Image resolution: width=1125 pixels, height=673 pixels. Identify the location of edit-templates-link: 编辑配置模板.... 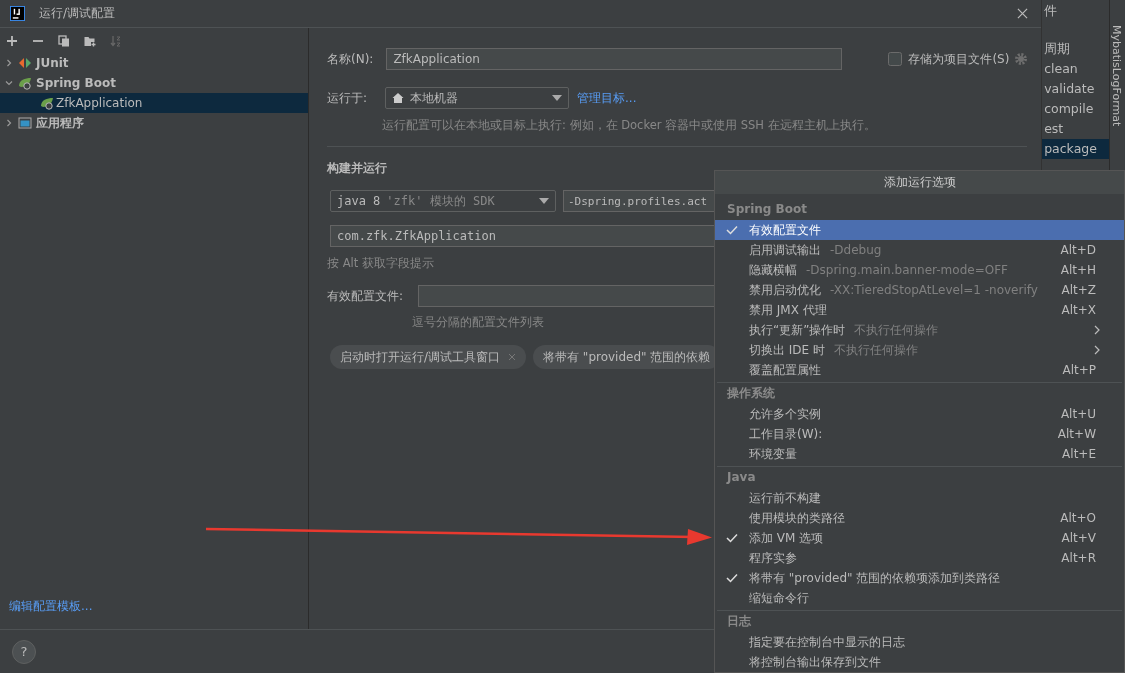
(158, 606).